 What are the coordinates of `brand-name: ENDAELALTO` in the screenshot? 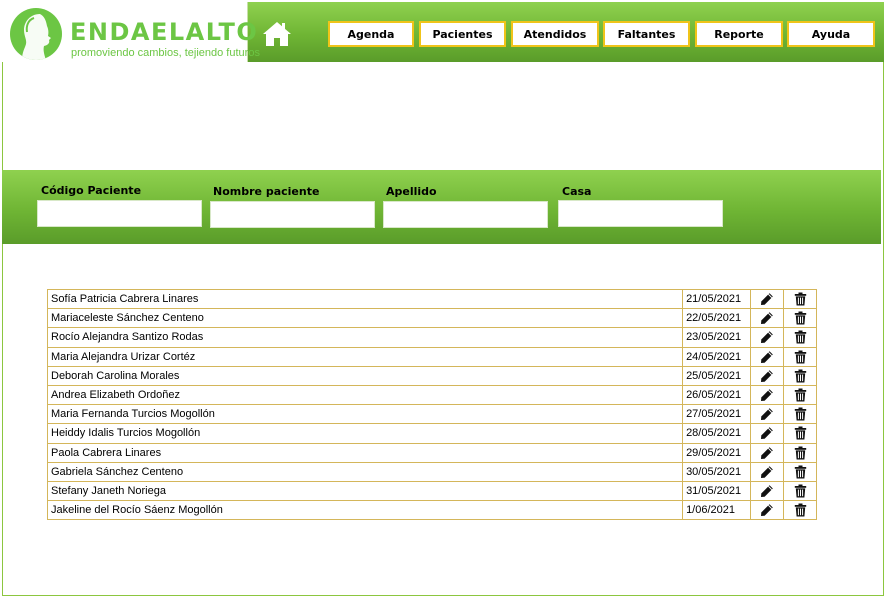 It's located at (164, 32).